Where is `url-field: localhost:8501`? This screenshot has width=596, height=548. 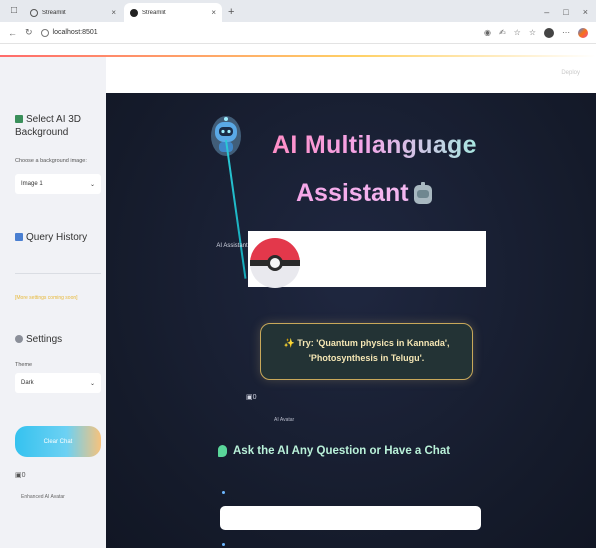
url-field: localhost:8501 is located at coordinates (69, 32).